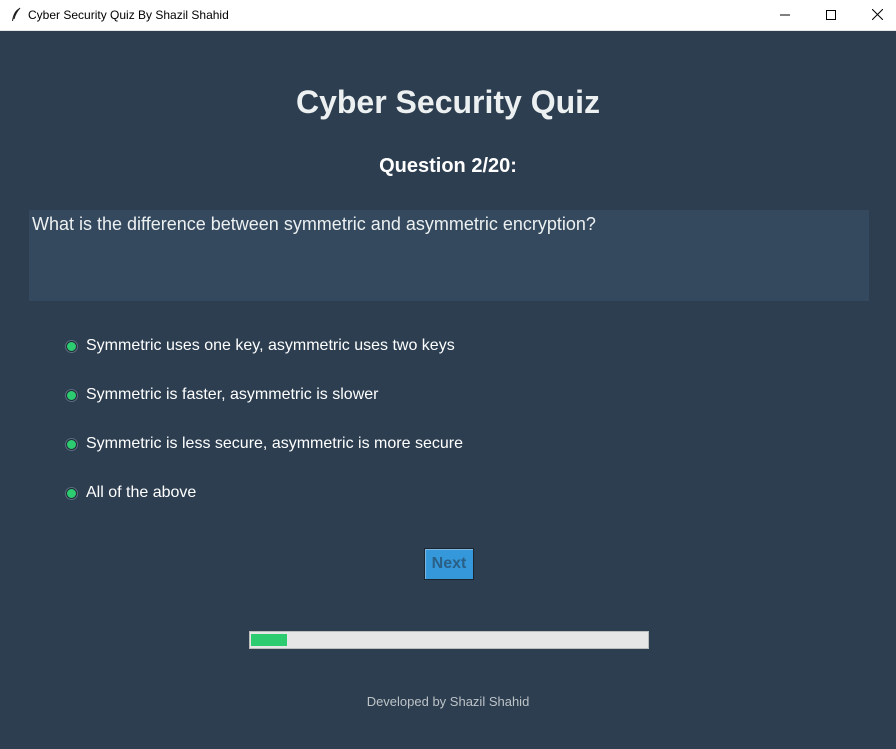 The image size is (896, 749). What do you see at coordinates (448, 701) in the screenshot?
I see `footer-credit: Developed by Shazil Shahid` at bounding box center [448, 701].